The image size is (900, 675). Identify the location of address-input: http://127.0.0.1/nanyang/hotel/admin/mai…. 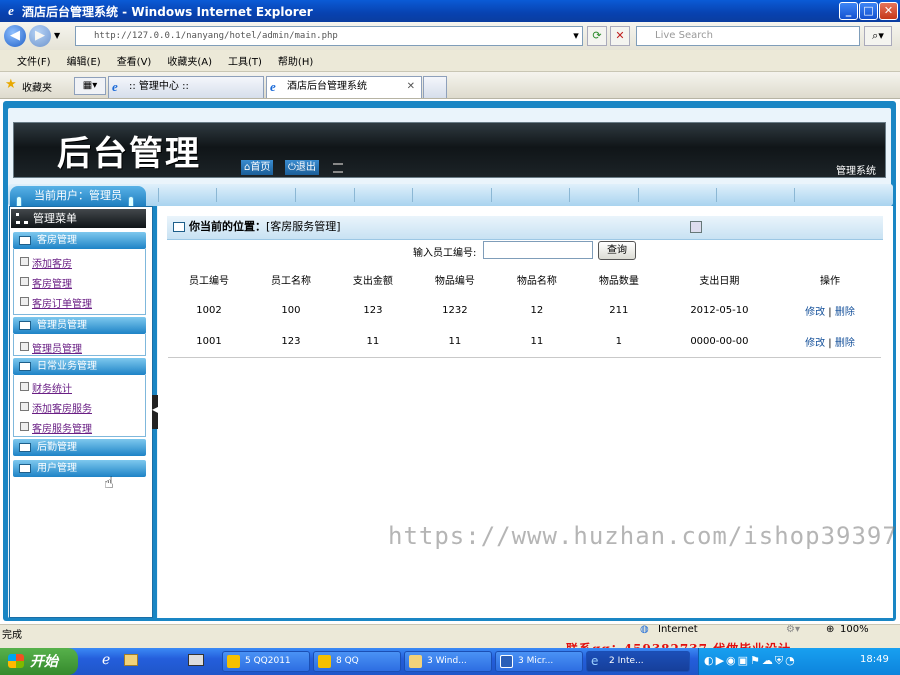
(329, 36).